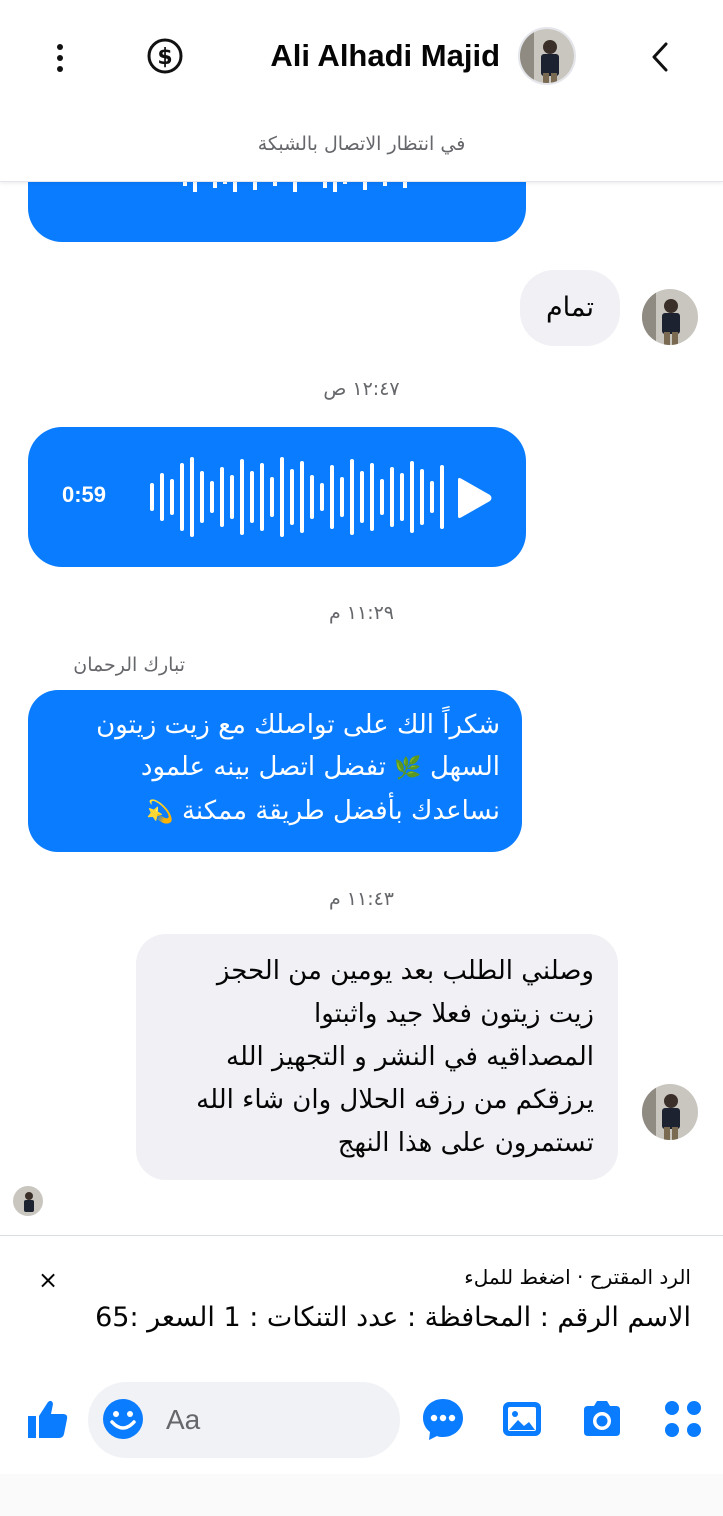 The height and width of the screenshot is (1516, 723). Describe the element at coordinates (48, 1280) in the screenshot. I see `close-icon: ×` at that location.